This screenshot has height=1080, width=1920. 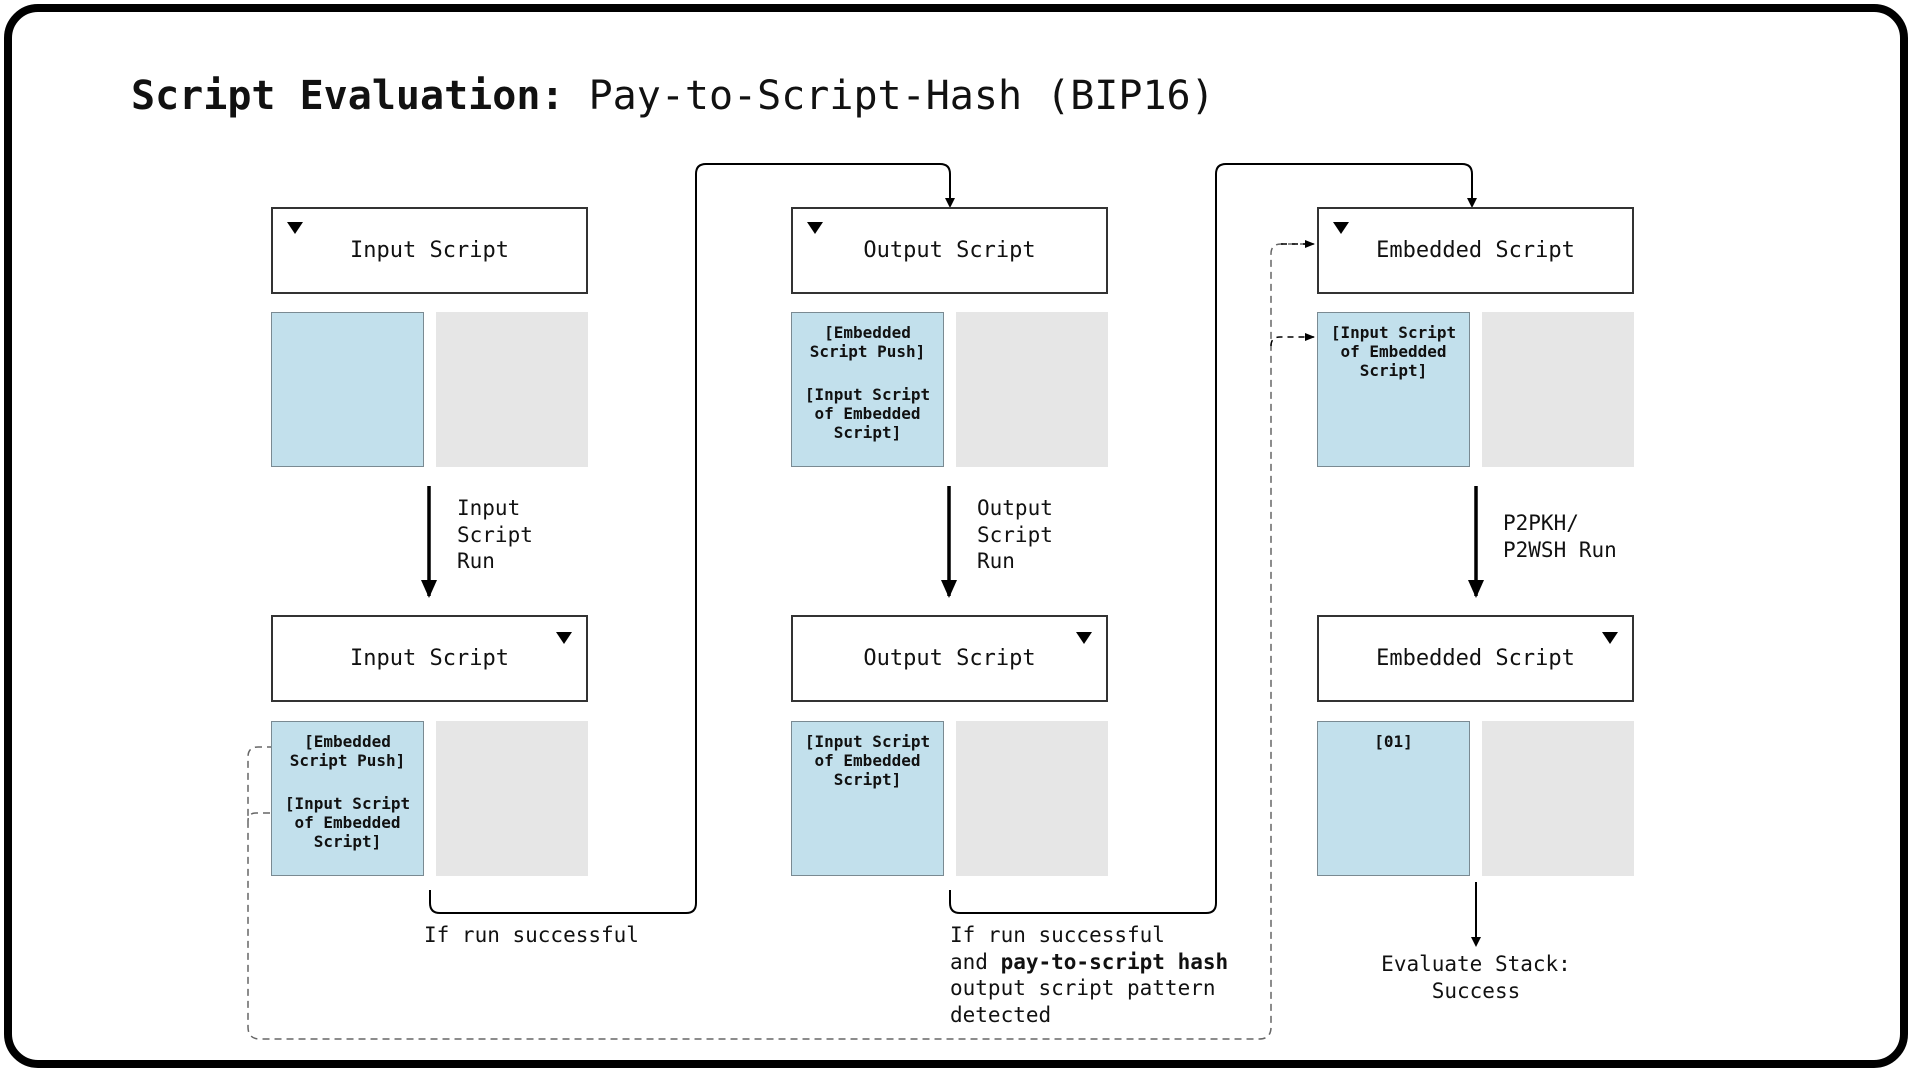 I want to click on transition-line: detected, so click(x=1001, y=1014).